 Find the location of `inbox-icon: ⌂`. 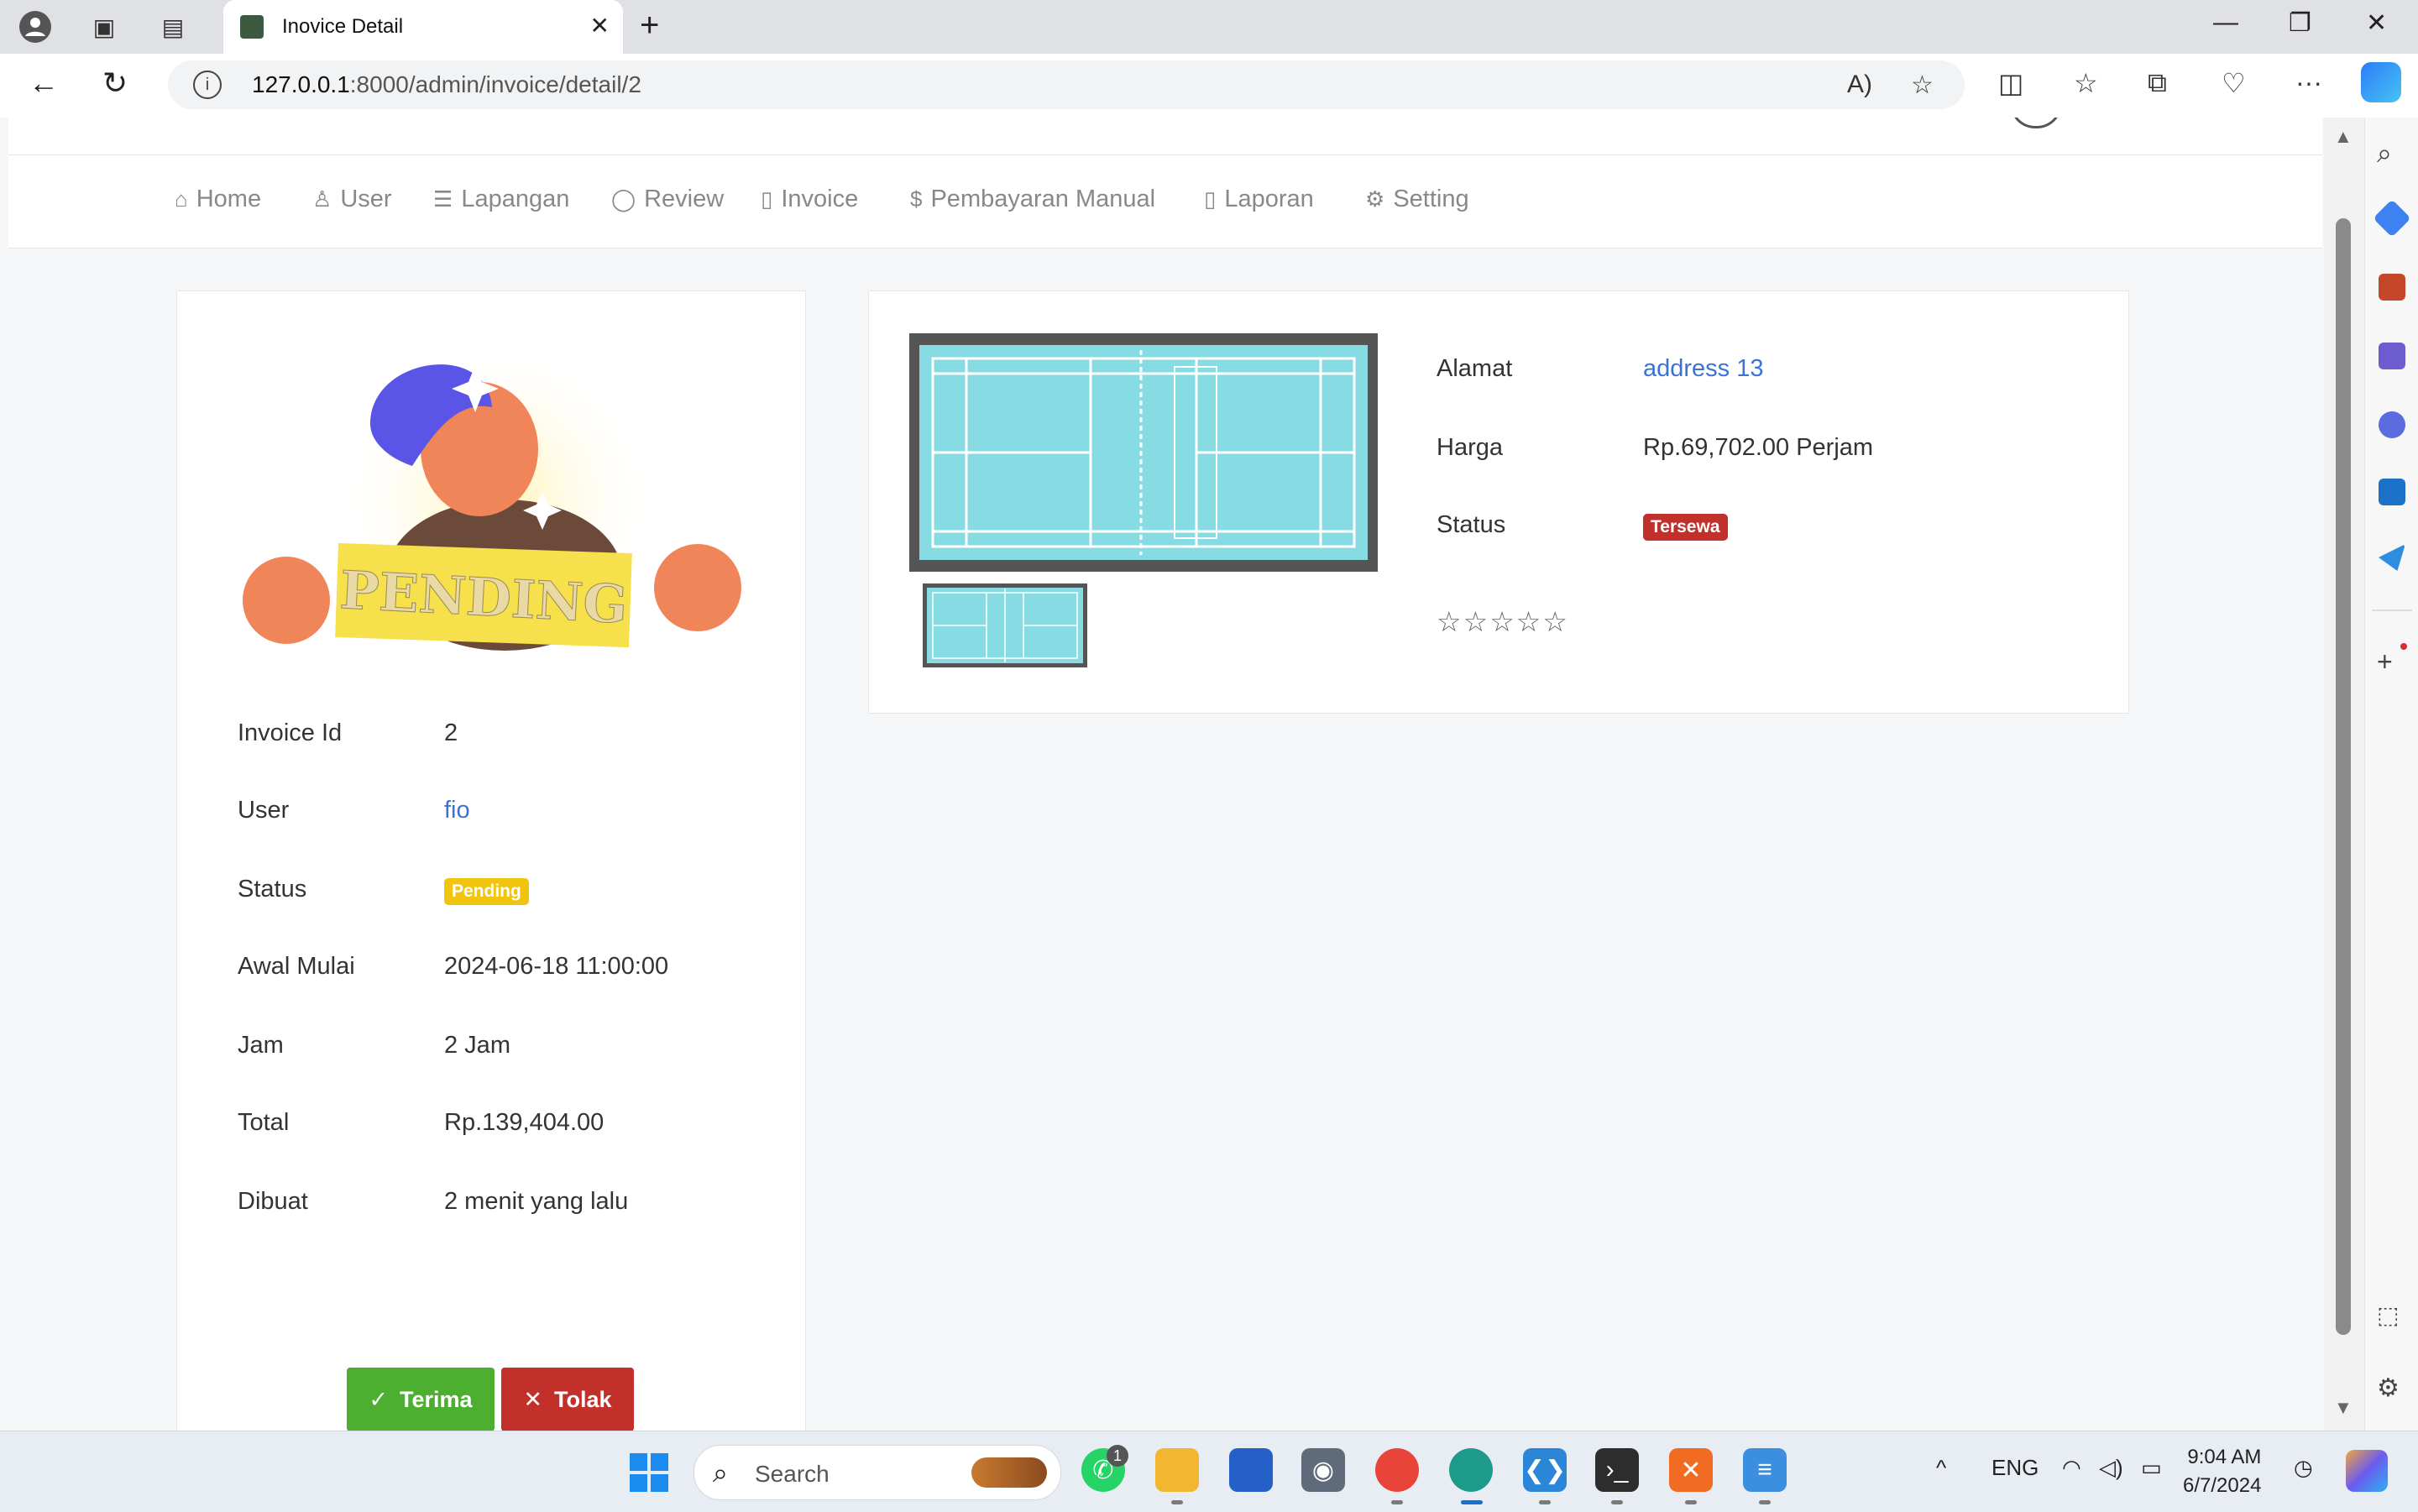

inbox-icon: ⌂ is located at coordinates (181, 199).